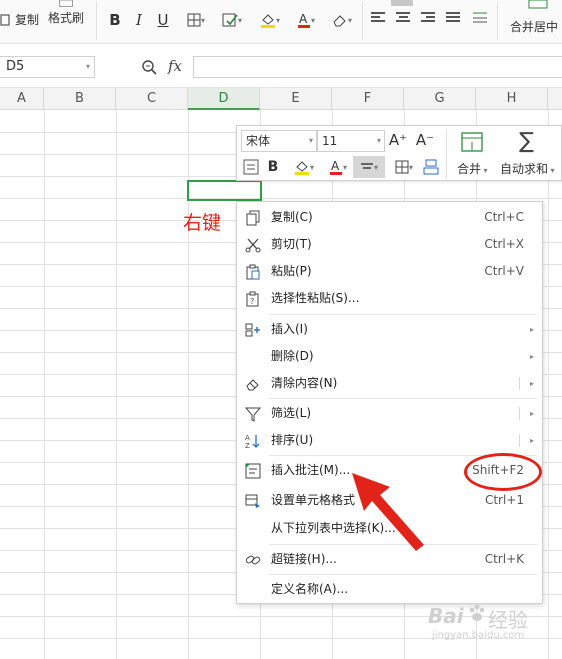  I want to click on fx-icon: fx, so click(175, 66).